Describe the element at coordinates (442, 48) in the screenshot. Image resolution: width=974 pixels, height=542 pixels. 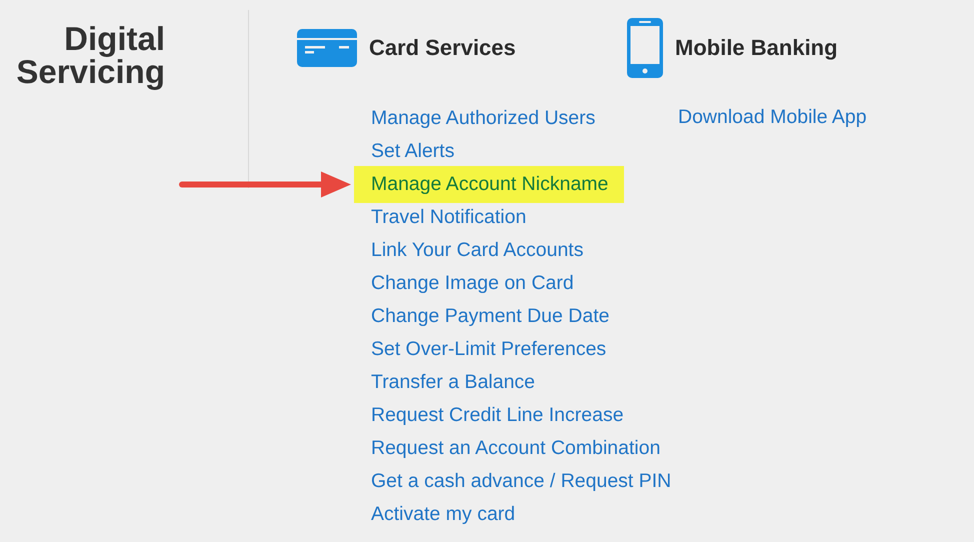
I see `section-heading: Card Services` at that location.